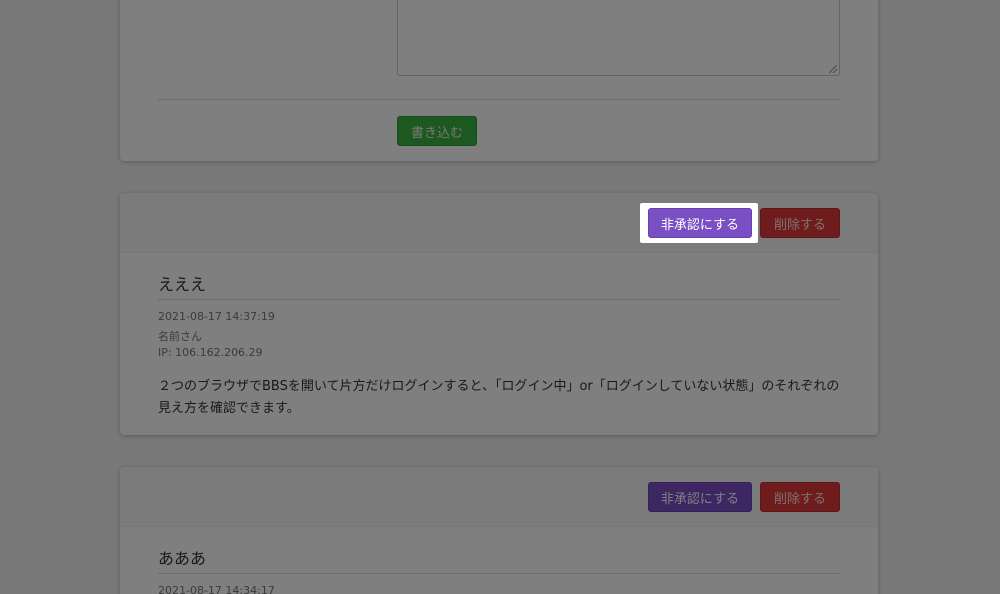 This screenshot has height=594, width=1000. I want to click on unapprove-button-highlighted: 非承認にする, so click(700, 223).